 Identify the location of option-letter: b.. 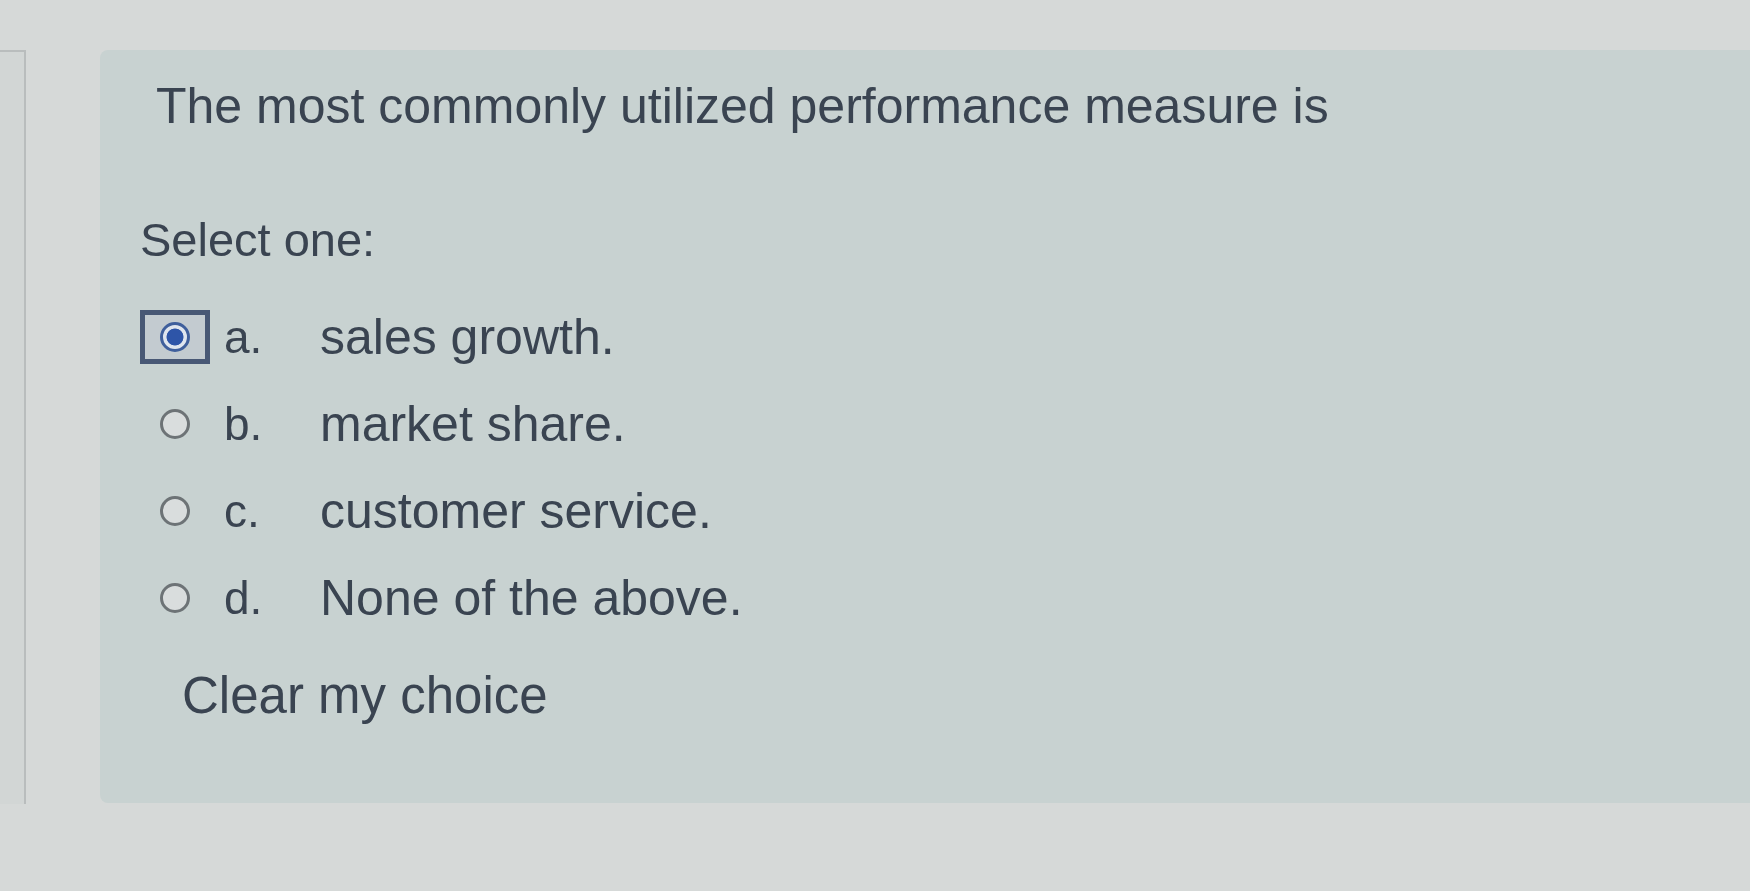
(244, 424).